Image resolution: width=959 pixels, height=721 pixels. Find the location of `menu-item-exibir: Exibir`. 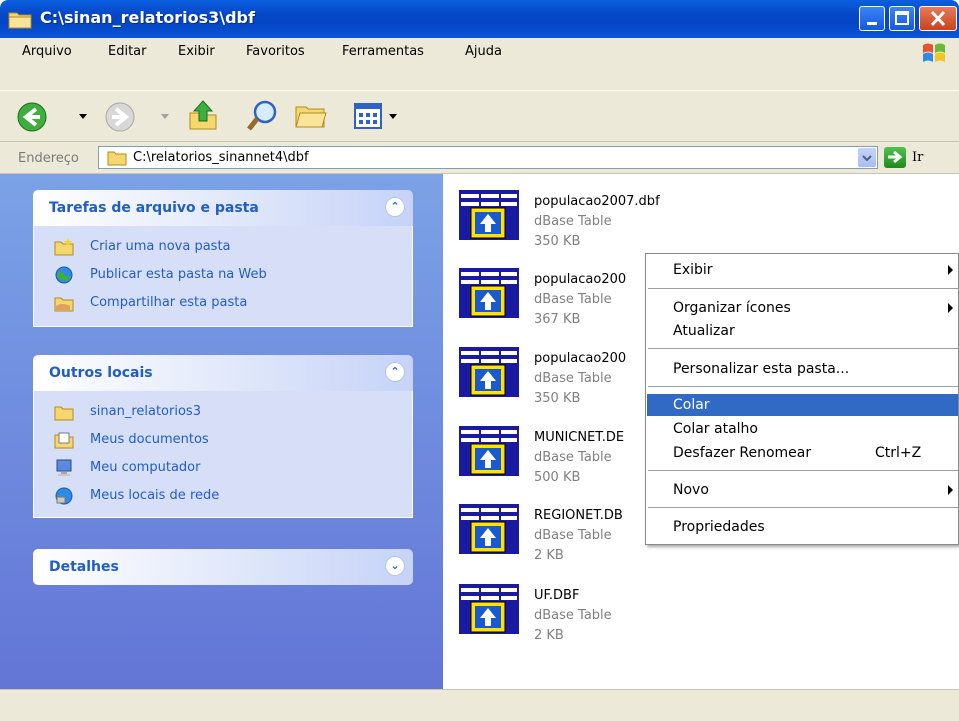

menu-item-exibir: Exibir is located at coordinates (802, 270).